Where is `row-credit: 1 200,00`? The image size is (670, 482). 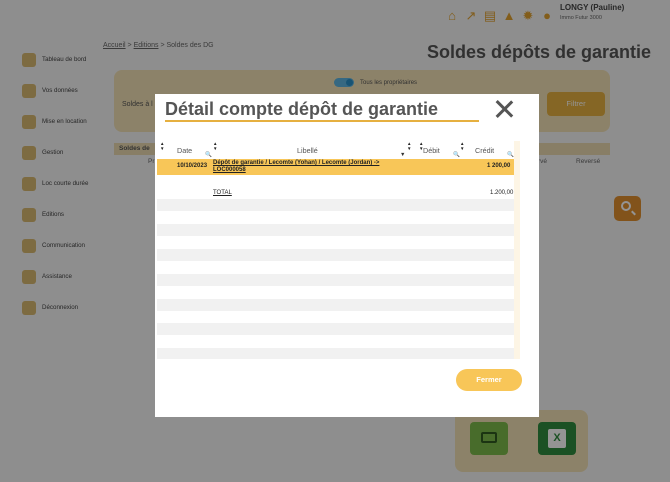 row-credit: 1 200,00 is located at coordinates (499, 166).